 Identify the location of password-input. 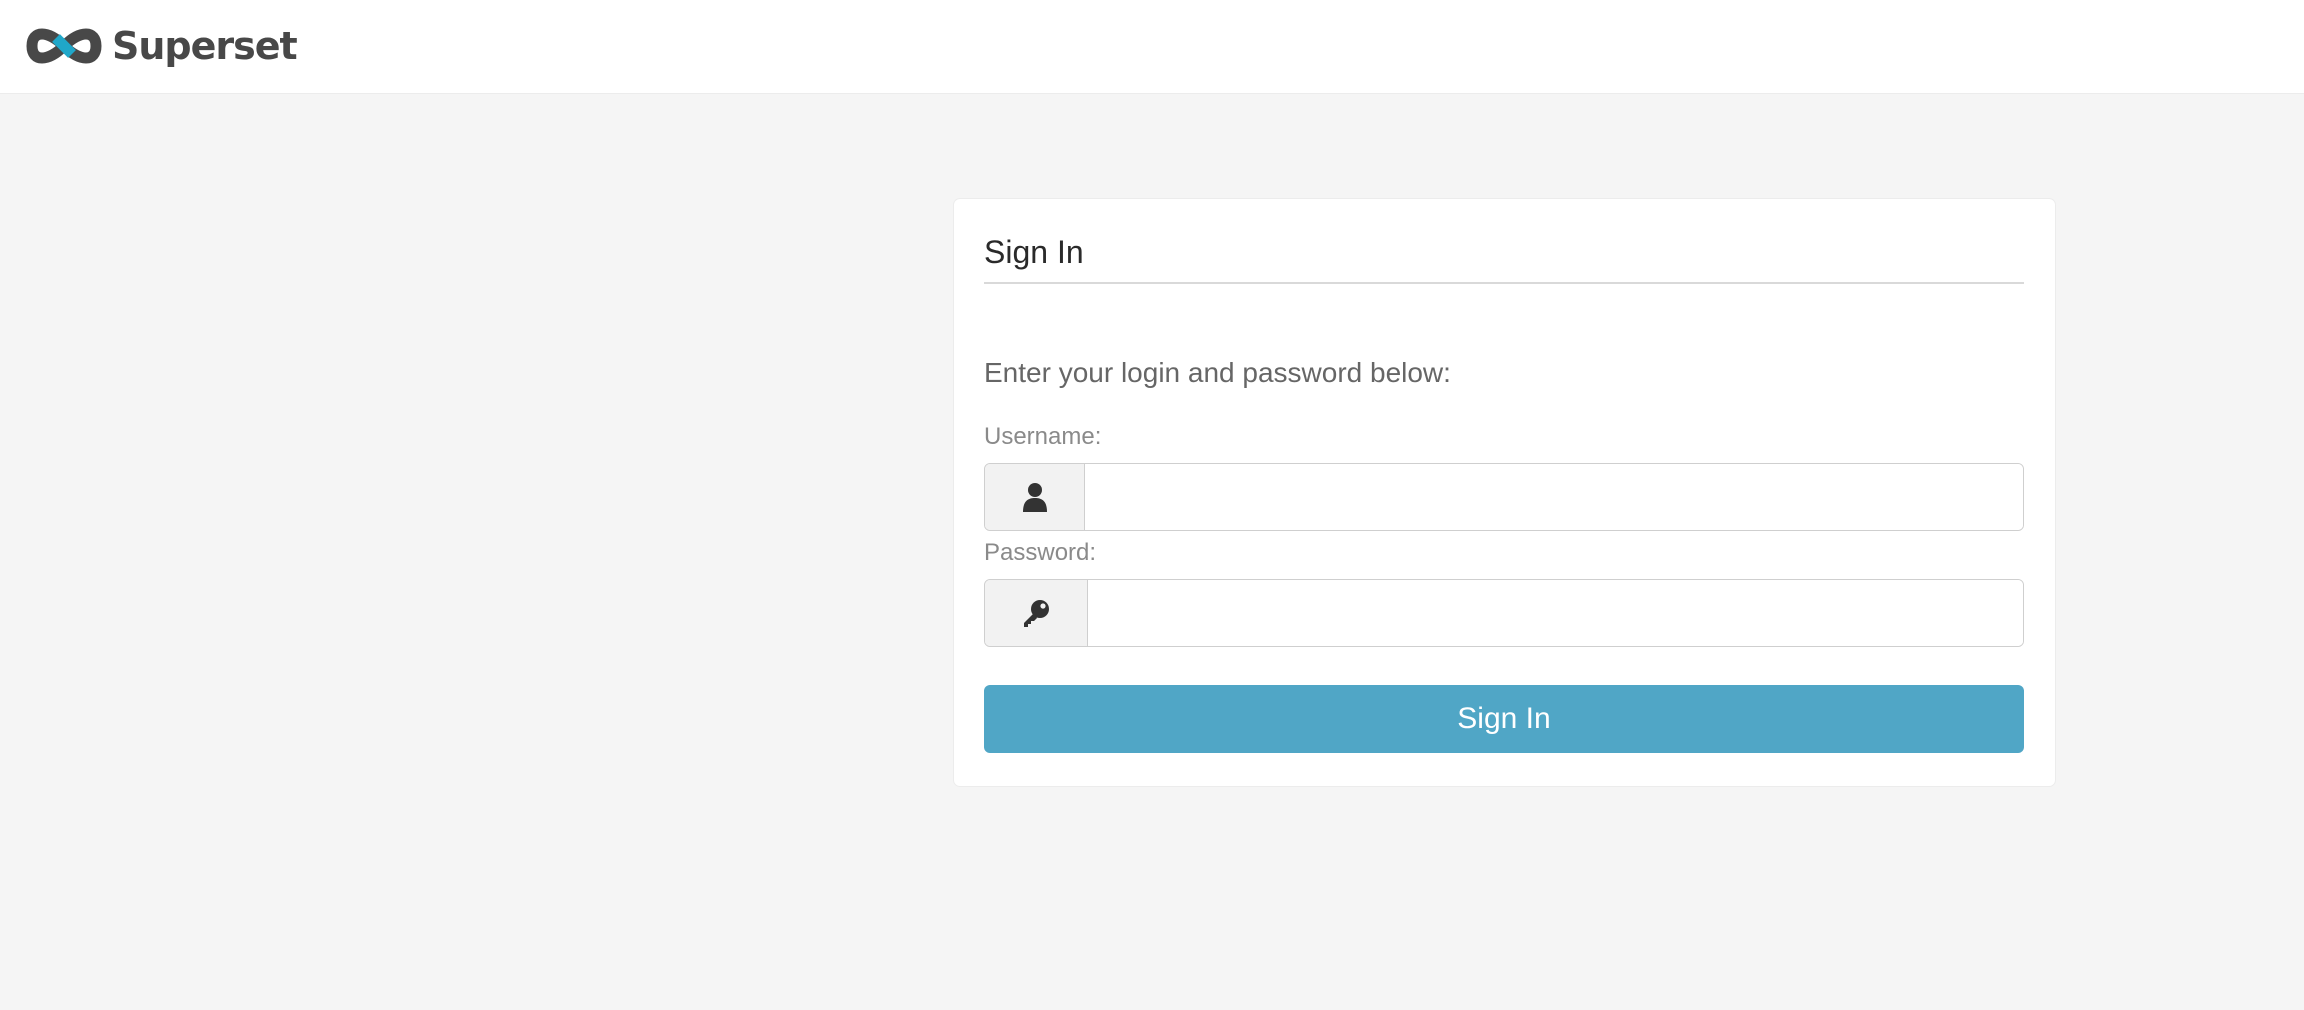
(1555, 613).